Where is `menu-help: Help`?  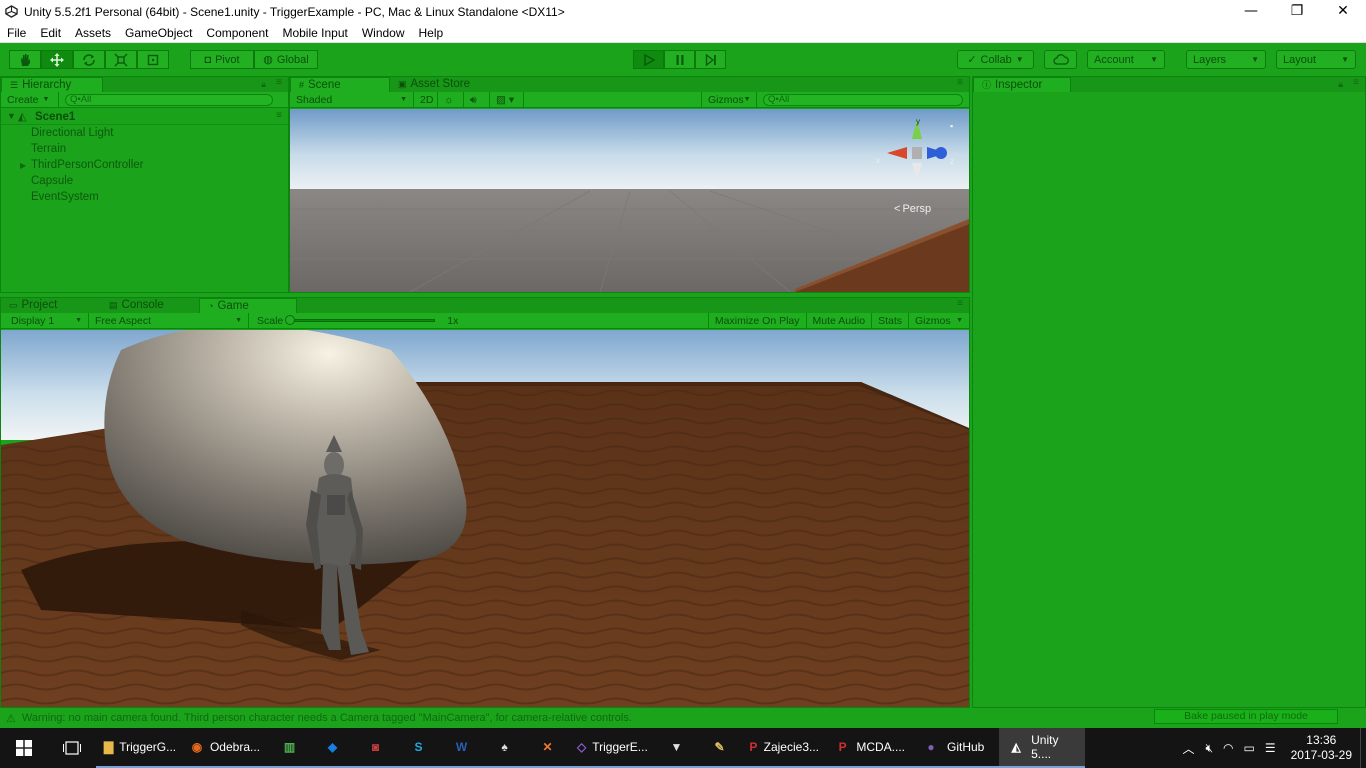 menu-help: Help is located at coordinates (431, 33).